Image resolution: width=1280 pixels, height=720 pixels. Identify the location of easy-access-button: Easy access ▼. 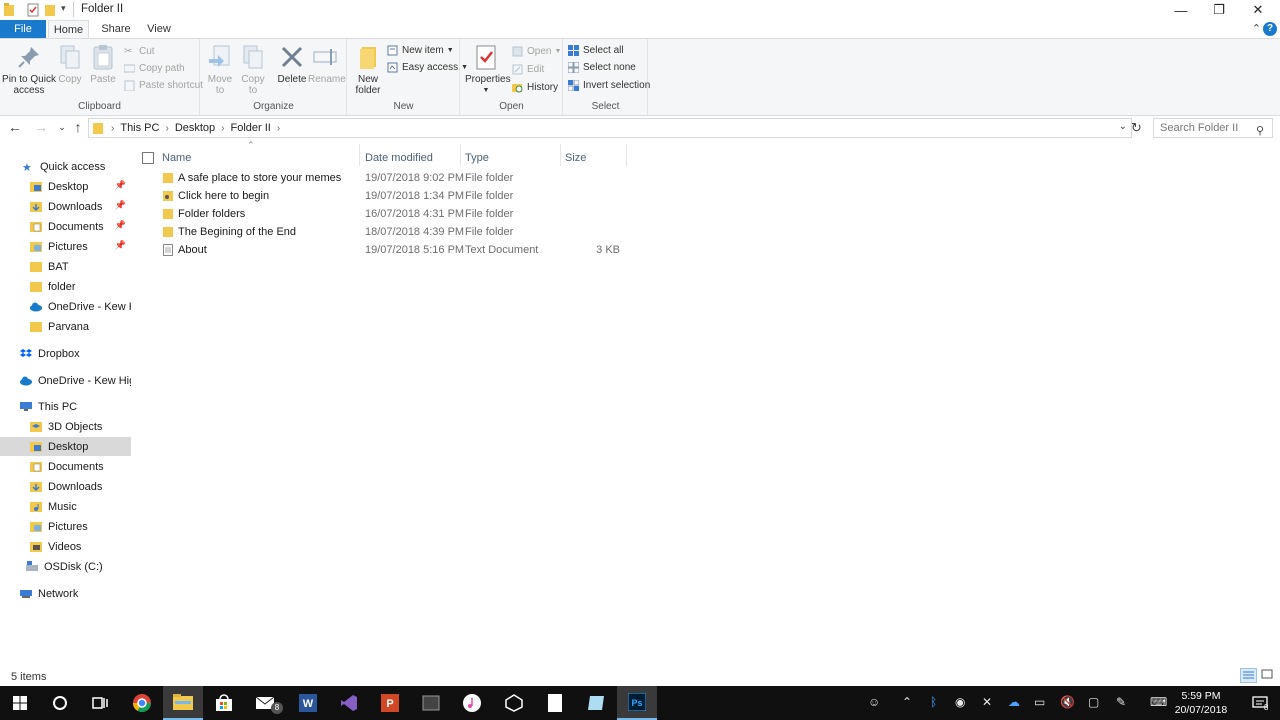
(427, 67).